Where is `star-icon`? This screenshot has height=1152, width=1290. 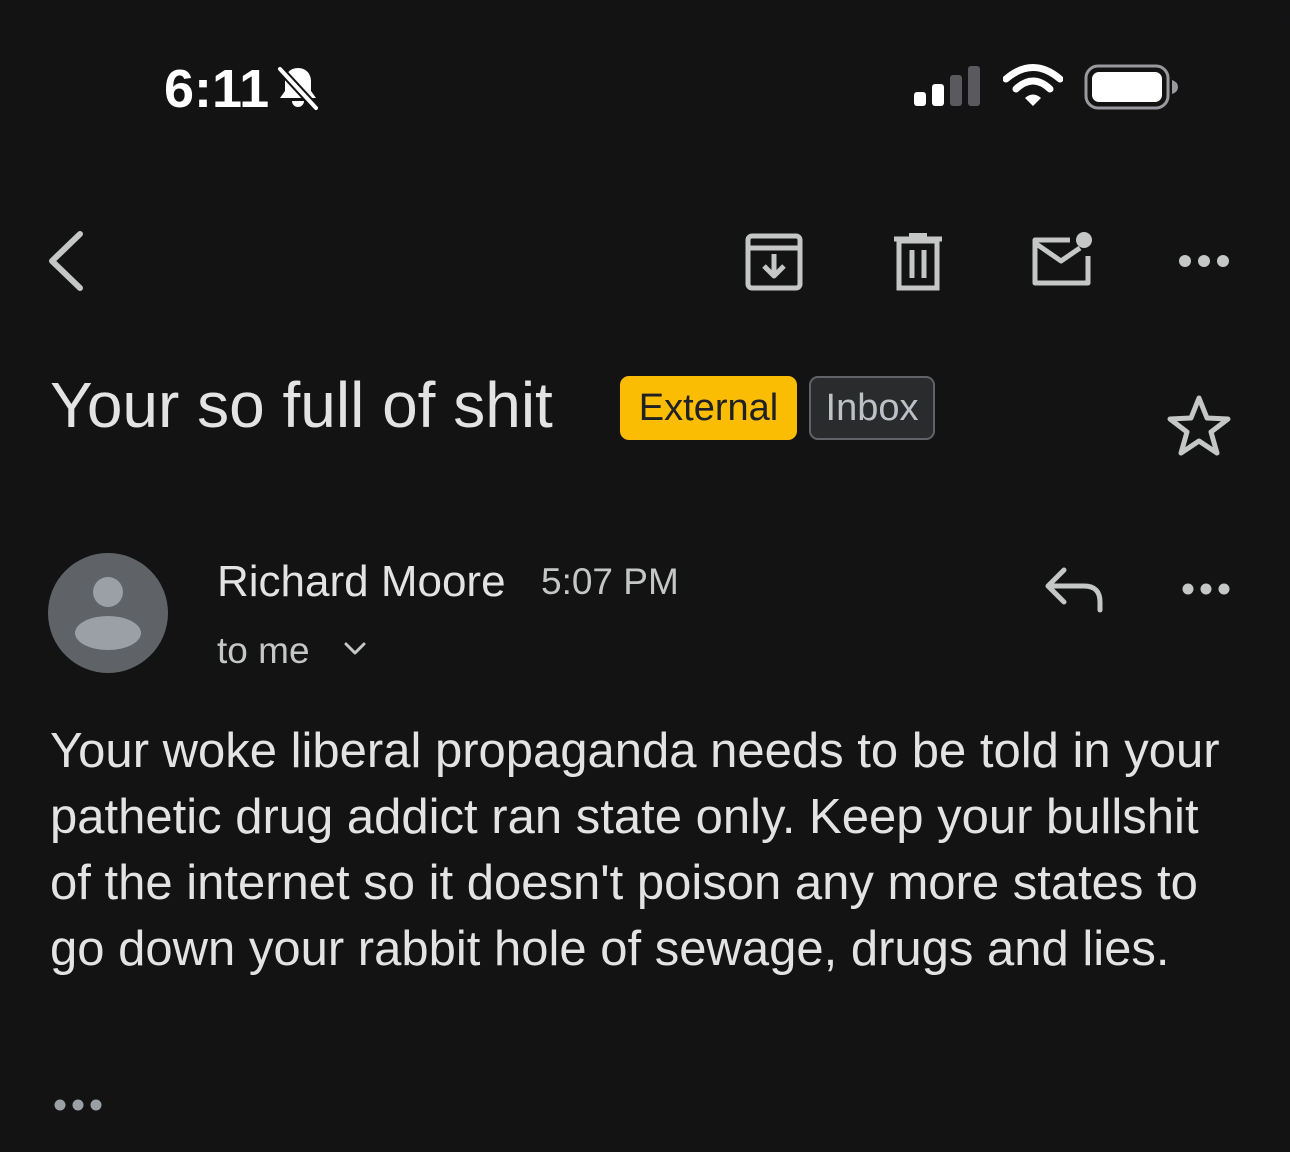 star-icon is located at coordinates (1199, 426).